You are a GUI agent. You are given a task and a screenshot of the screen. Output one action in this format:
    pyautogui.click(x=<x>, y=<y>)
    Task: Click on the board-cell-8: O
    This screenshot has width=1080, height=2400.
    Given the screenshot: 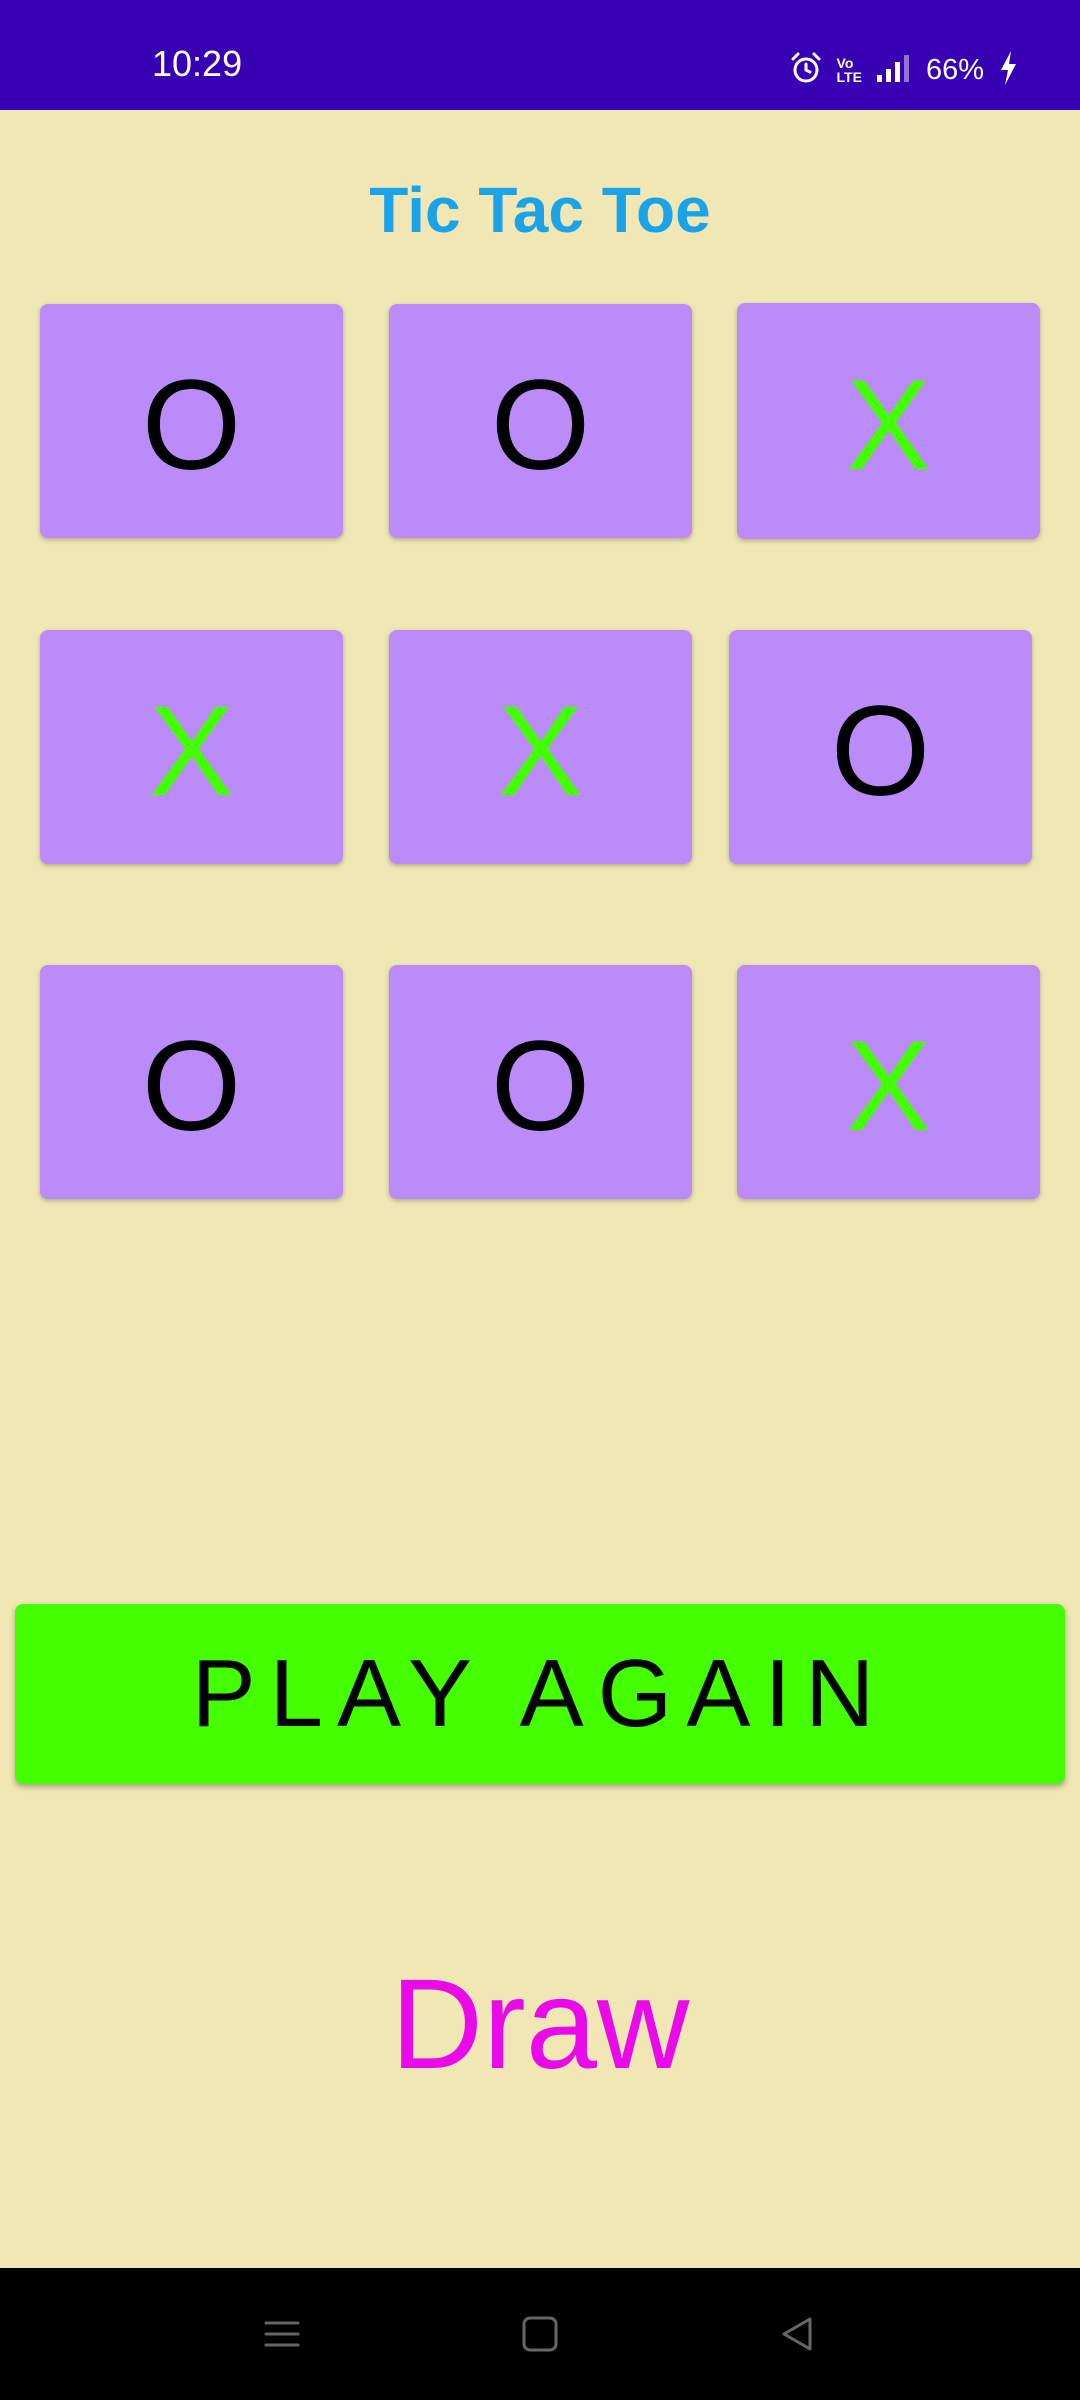 What is the action you would take?
    pyautogui.click(x=540, y=1082)
    